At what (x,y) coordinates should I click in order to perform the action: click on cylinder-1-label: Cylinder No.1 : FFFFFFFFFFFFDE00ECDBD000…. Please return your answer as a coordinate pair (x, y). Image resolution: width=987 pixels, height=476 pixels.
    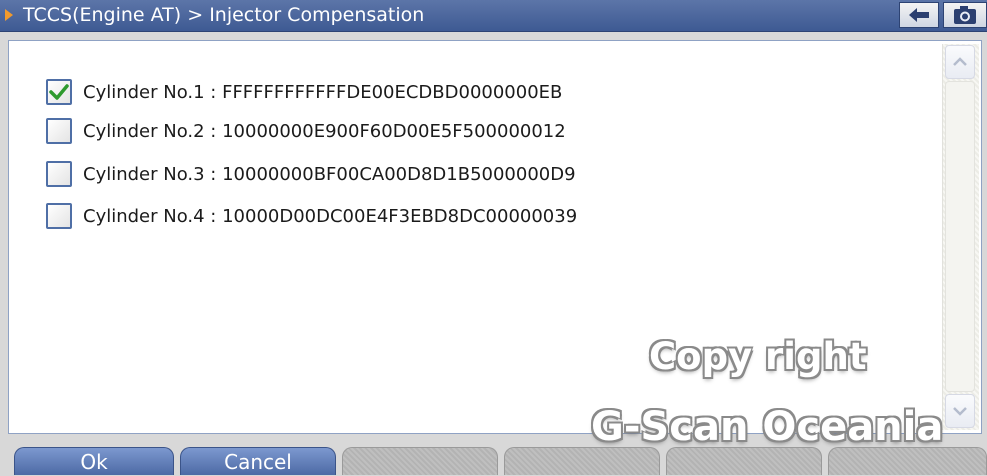
    Looking at the image, I should click on (323, 92).